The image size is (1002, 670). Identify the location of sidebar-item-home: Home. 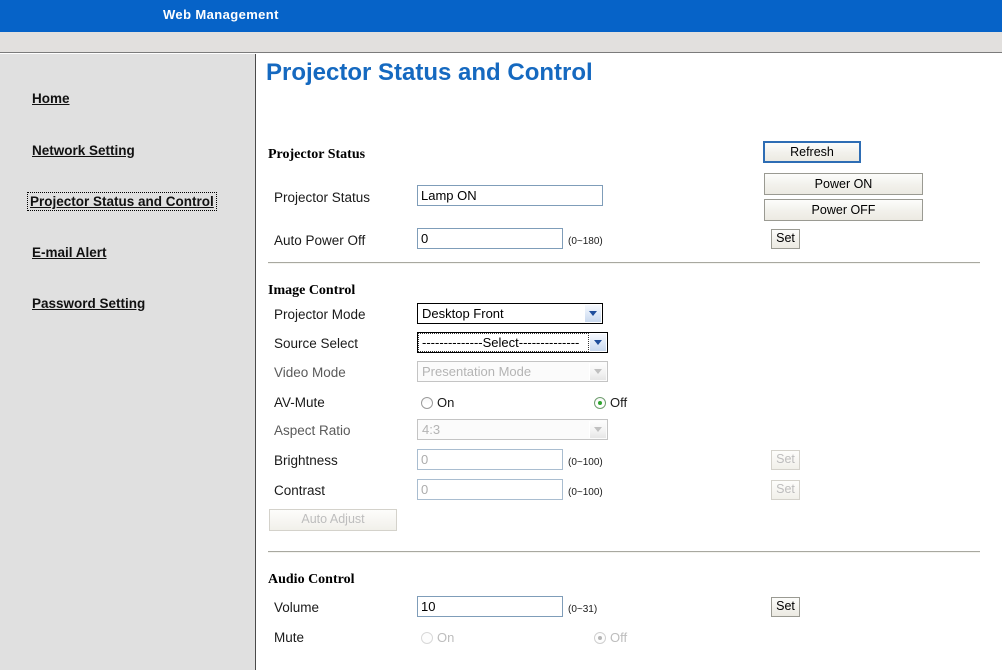
(51, 98).